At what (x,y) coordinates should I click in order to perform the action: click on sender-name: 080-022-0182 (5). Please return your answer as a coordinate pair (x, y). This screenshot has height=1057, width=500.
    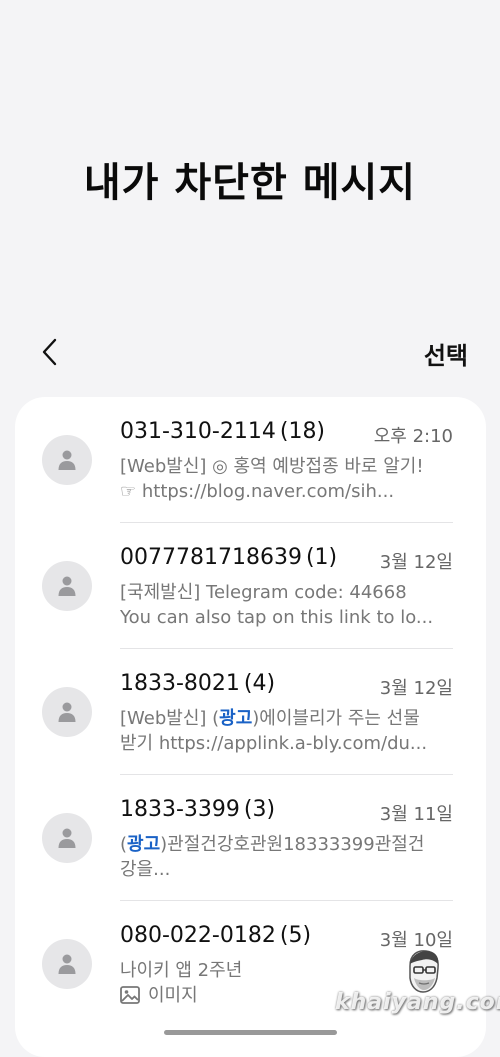
    Looking at the image, I should click on (215, 935).